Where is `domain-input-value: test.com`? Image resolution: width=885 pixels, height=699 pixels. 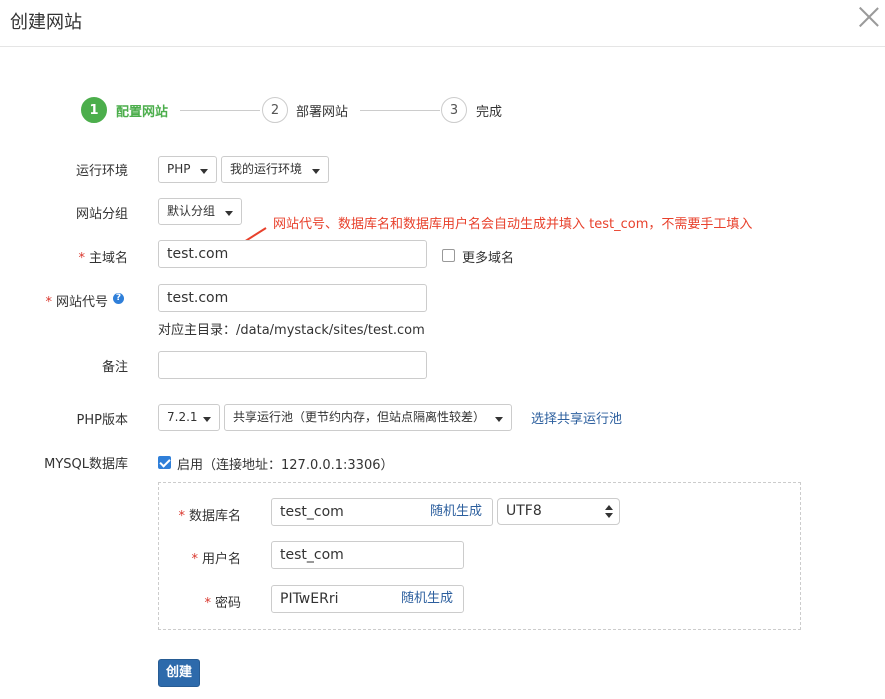
domain-input-value: test.com is located at coordinates (198, 254).